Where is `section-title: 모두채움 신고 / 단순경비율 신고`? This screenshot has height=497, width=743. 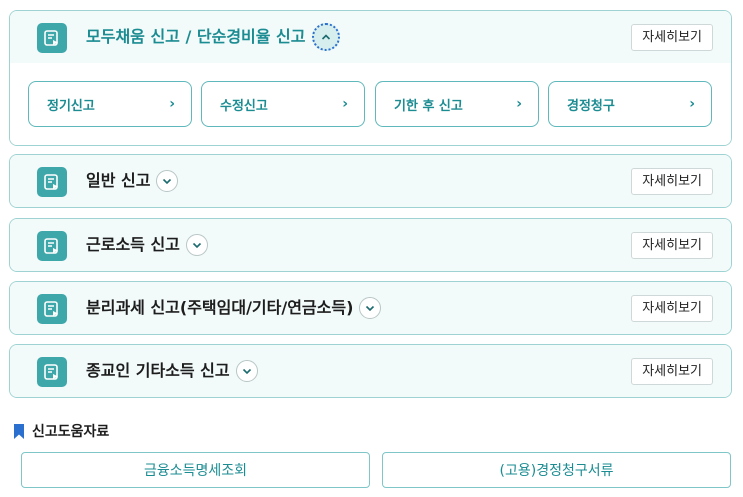 section-title: 모두채움 신고 / 단순경비율 신고 is located at coordinates (213, 37).